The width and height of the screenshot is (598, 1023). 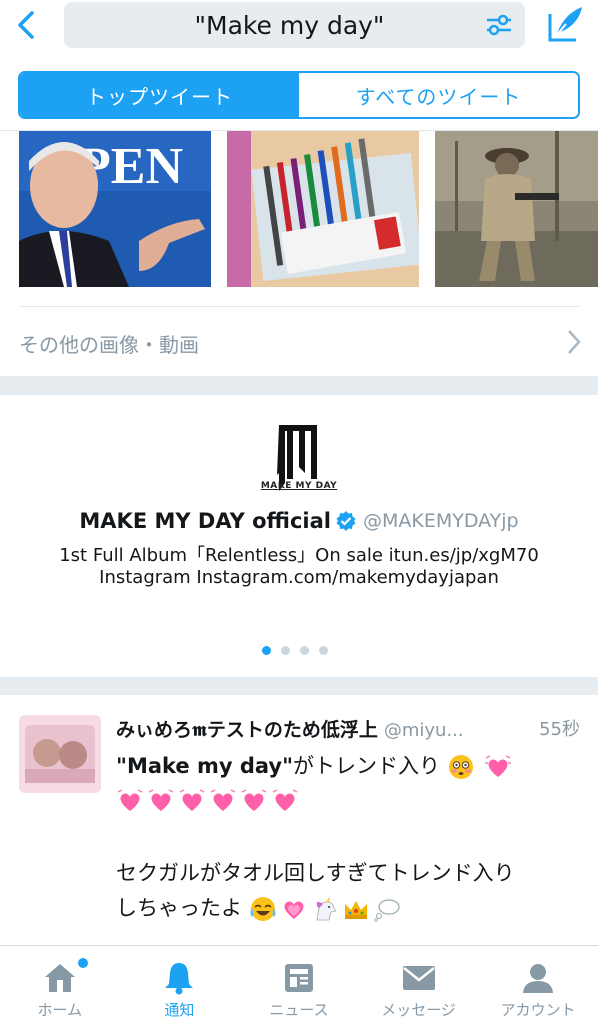 What do you see at coordinates (60, 1010) in the screenshot?
I see `tab-label: ホーム` at bounding box center [60, 1010].